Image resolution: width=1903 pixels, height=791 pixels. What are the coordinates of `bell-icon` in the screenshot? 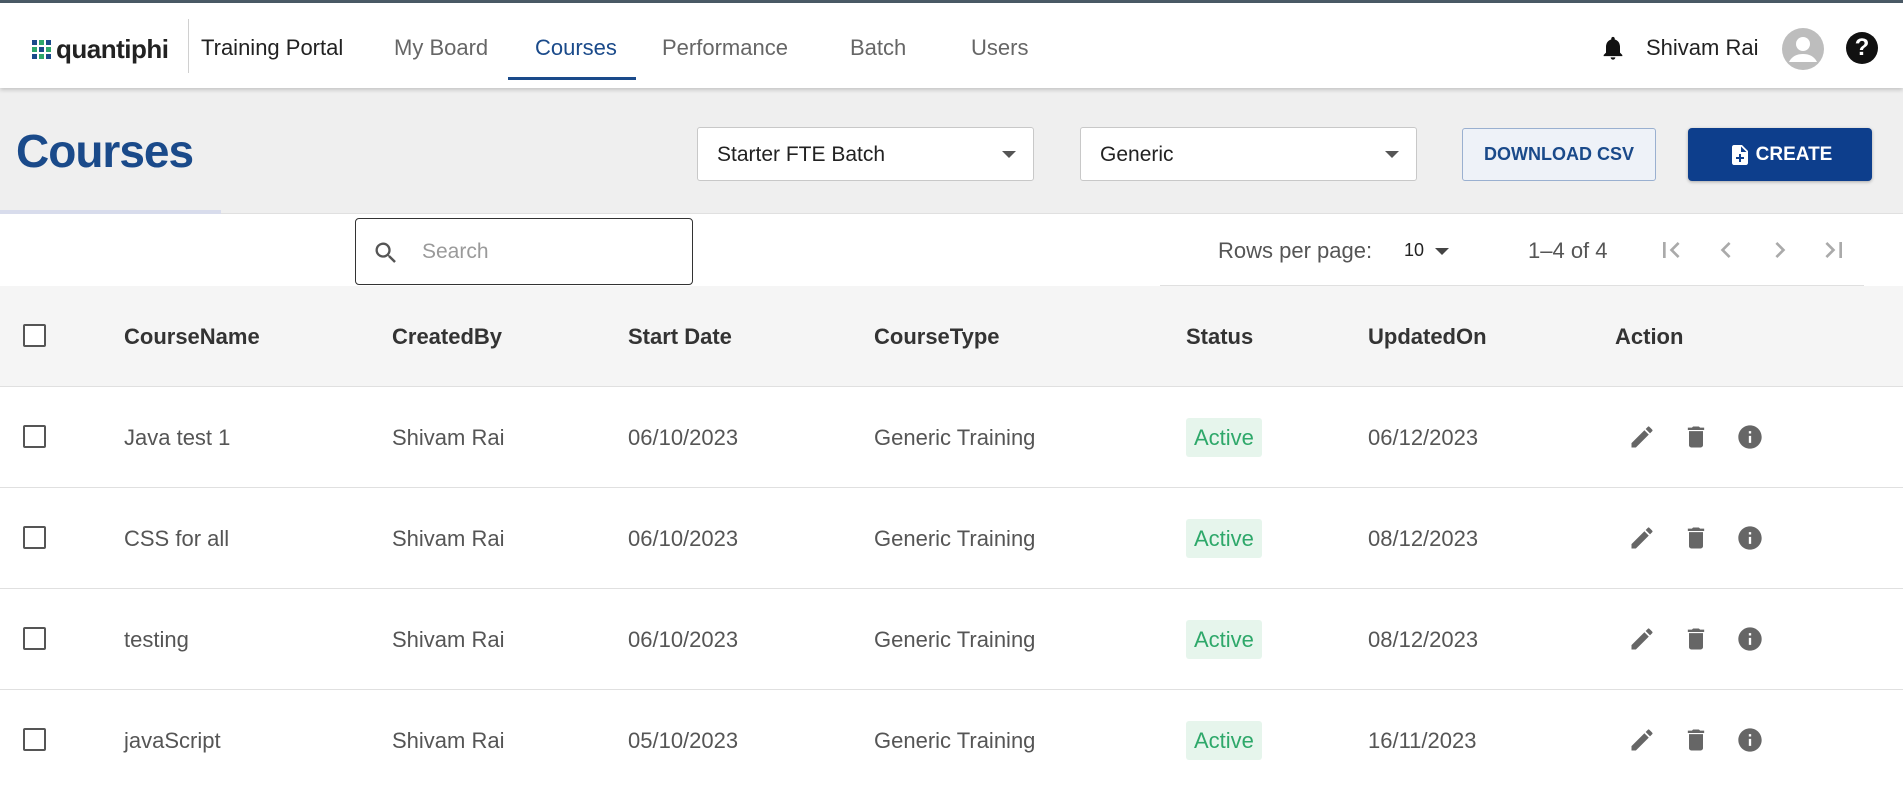 It's located at (1613, 48).